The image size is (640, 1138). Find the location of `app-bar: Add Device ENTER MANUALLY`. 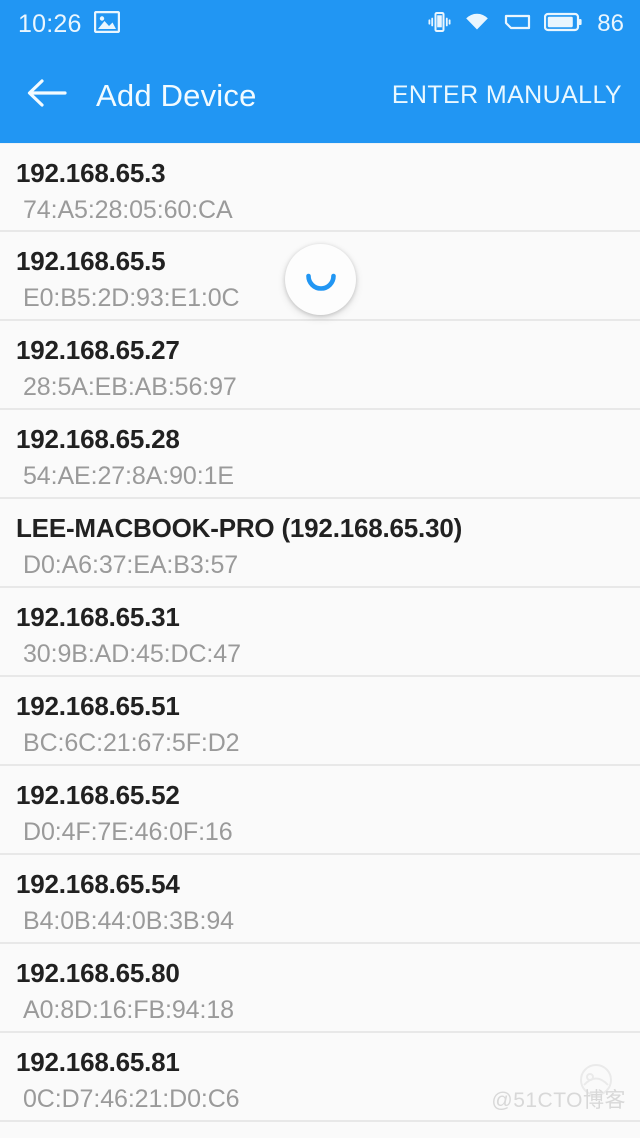

app-bar: Add Device ENTER MANUALLY is located at coordinates (320, 95).